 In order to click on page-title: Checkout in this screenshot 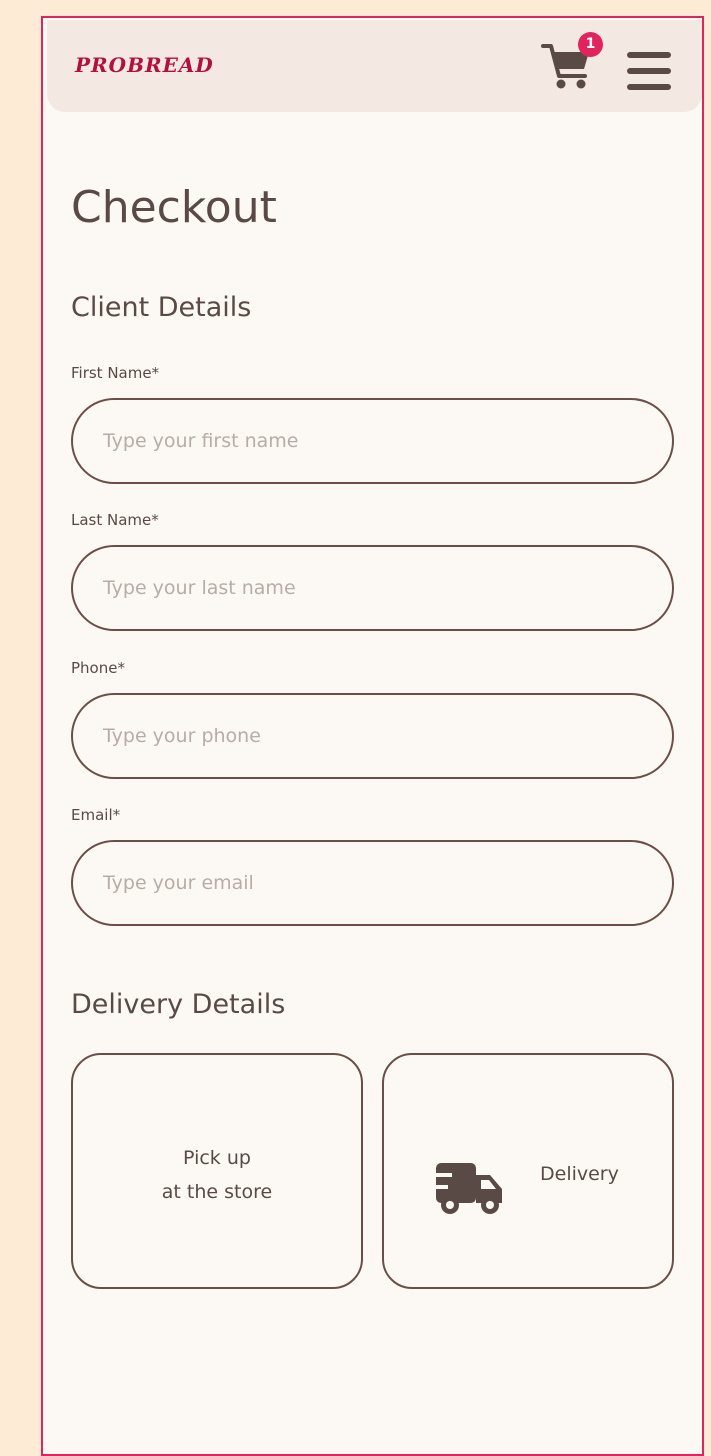, I will do `click(174, 207)`.